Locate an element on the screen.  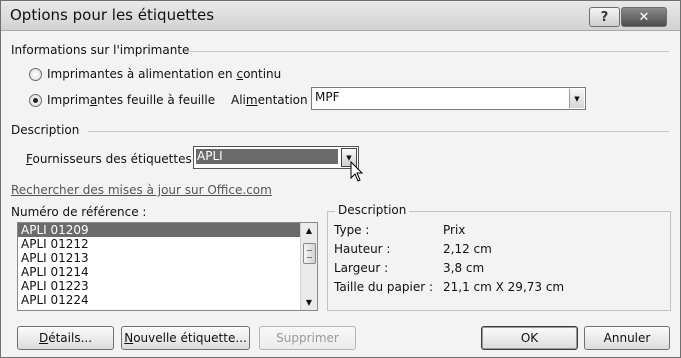
sheet-feed-label: Imprimantes feuille à feuille is located at coordinates (131, 100).